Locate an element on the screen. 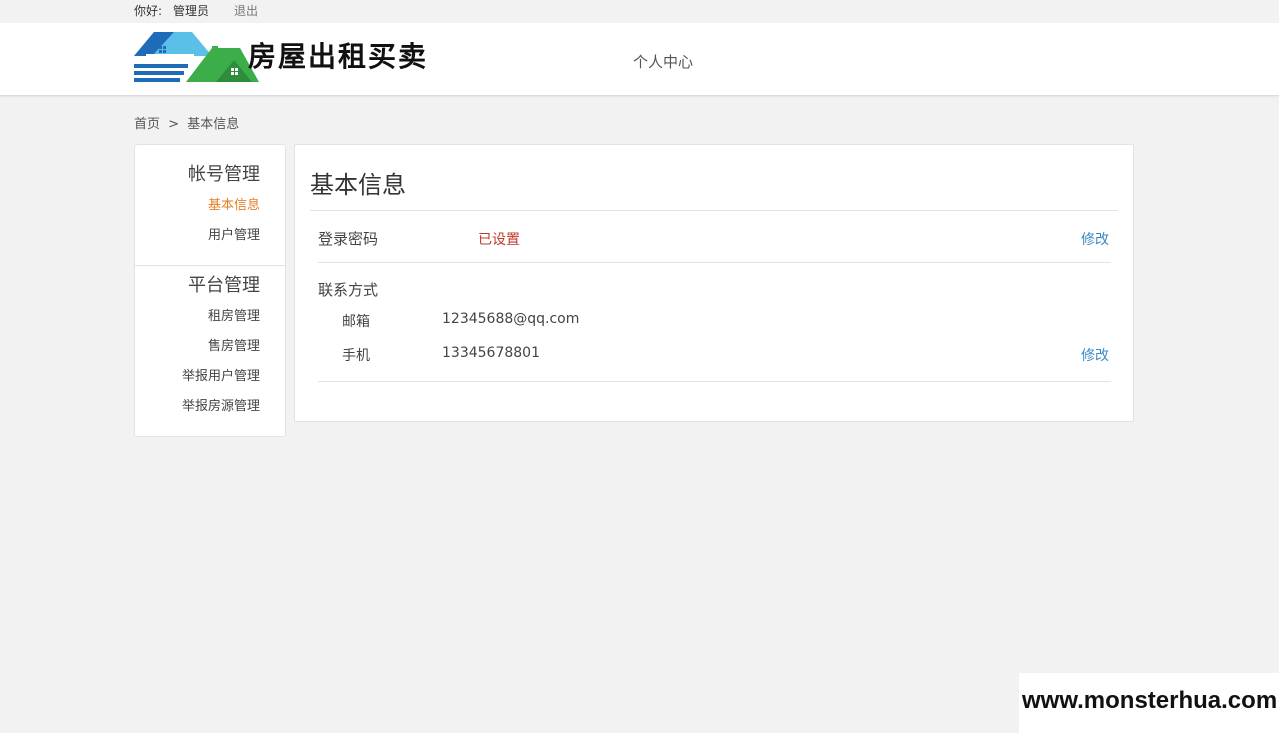 The image size is (1279, 733). email-label: 邮箱 is located at coordinates (356, 322).